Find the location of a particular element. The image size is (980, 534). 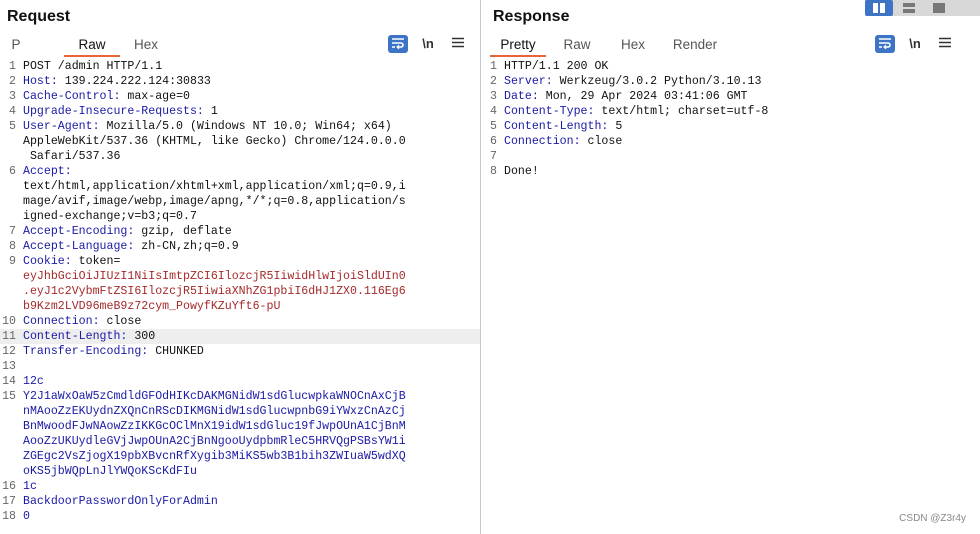

line-number: 2 is located at coordinates (493, 81).